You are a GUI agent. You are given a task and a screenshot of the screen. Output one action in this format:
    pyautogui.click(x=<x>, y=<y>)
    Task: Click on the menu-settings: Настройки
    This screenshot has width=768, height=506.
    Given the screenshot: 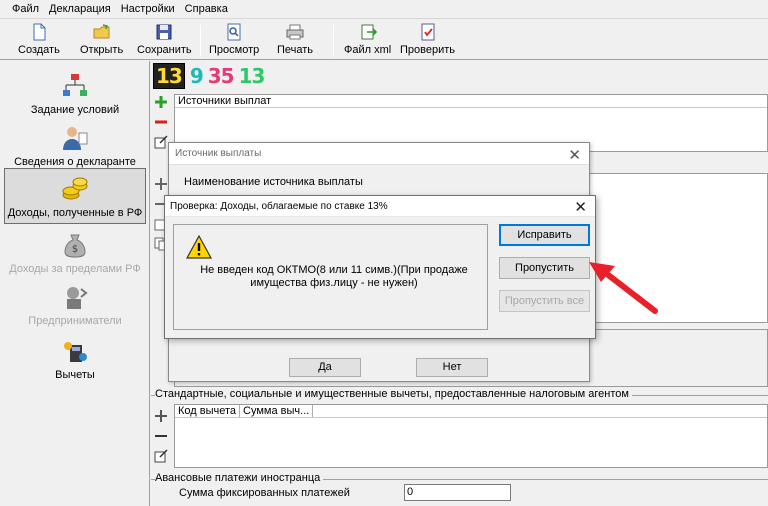 What is the action you would take?
    pyautogui.click(x=148, y=9)
    